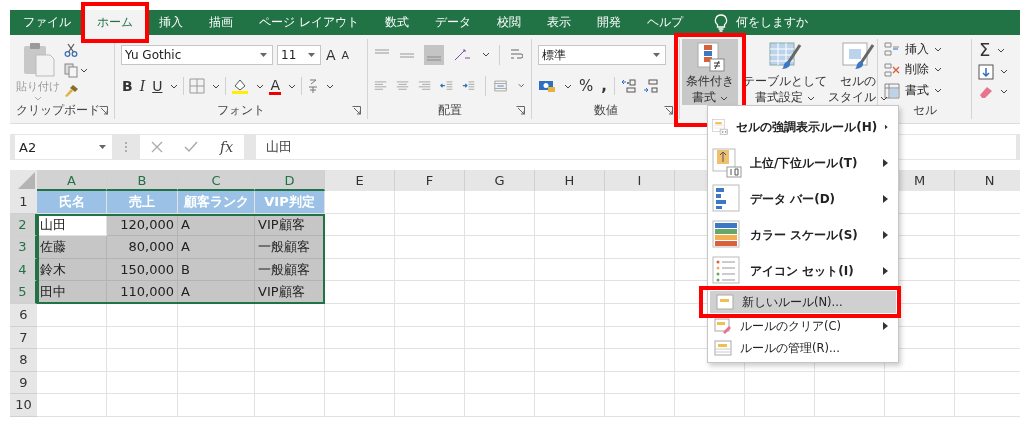  I want to click on column-header: H, so click(570, 180).